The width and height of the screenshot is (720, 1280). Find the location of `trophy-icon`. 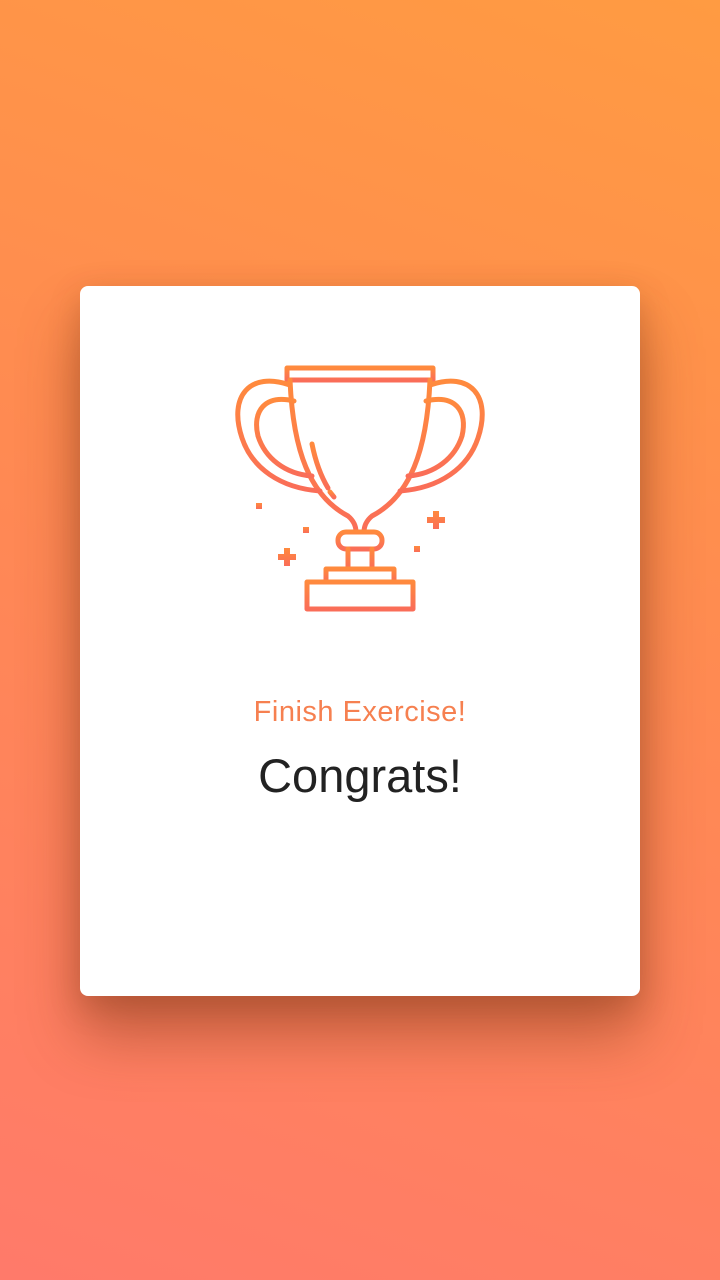

trophy-icon is located at coordinates (360, 488).